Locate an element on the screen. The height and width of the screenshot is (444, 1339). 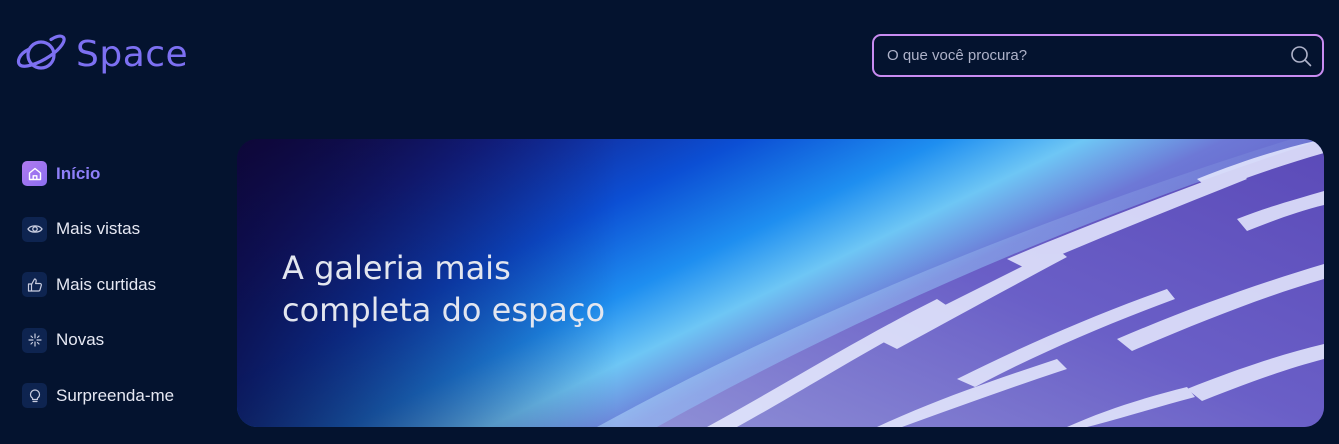
sidebar-item-label: Início is located at coordinates (78, 173).